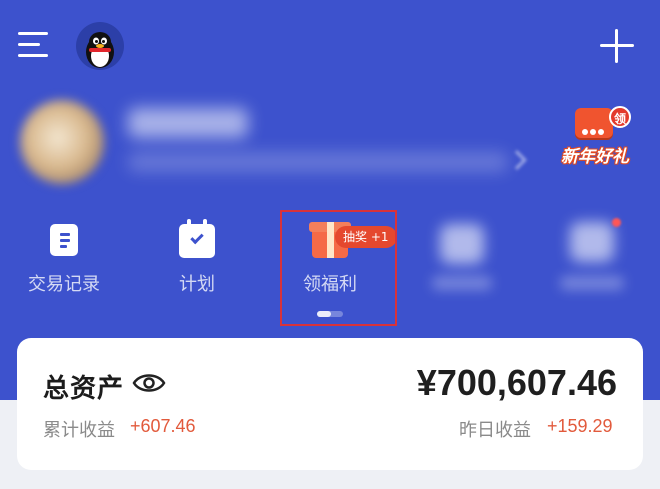 This screenshot has height=489, width=660. What do you see at coordinates (100, 46) in the screenshot?
I see `penguin-avatar-icon` at bounding box center [100, 46].